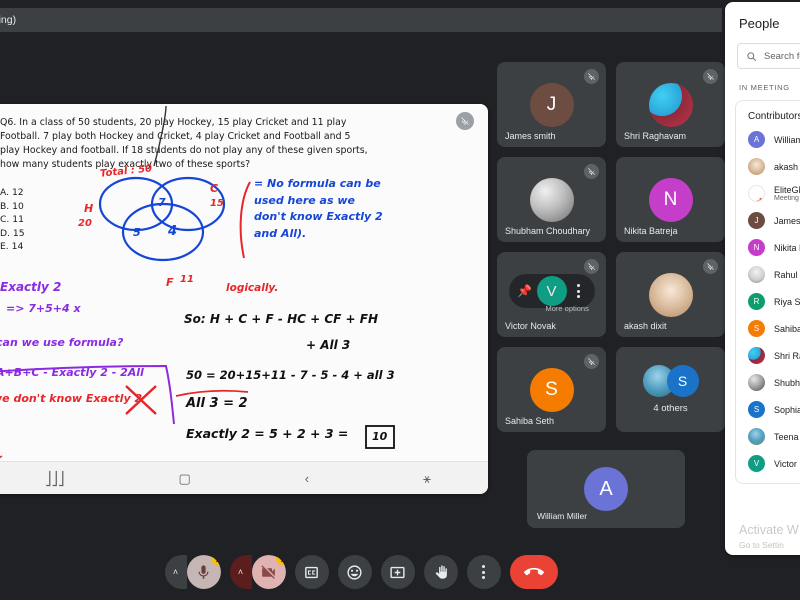 The height and width of the screenshot is (600, 800). What do you see at coordinates (175, 572) in the screenshot?
I see `microphone-options-caret: ˄` at bounding box center [175, 572].